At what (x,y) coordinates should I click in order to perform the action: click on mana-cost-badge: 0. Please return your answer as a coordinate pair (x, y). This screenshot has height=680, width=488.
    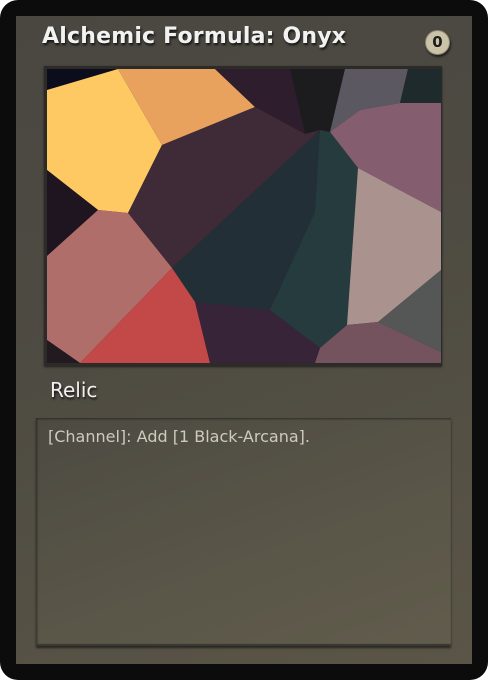
    Looking at the image, I should click on (437, 42).